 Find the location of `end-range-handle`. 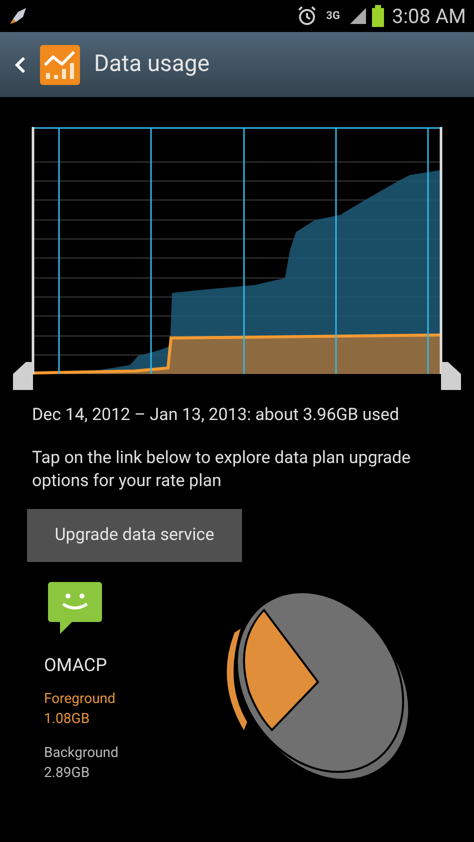

end-range-handle is located at coordinates (450, 258).